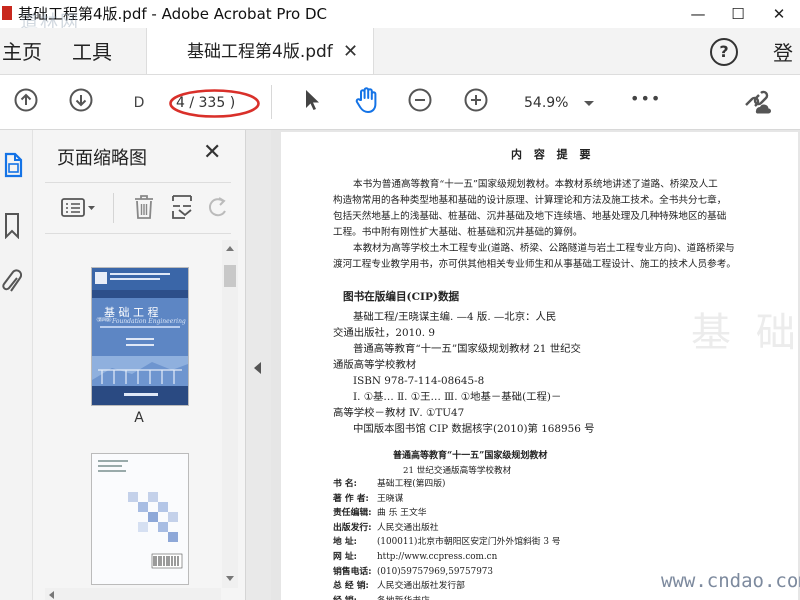 The height and width of the screenshot is (600, 800). I want to click on panel-title: 页面缩略图, so click(102, 158).